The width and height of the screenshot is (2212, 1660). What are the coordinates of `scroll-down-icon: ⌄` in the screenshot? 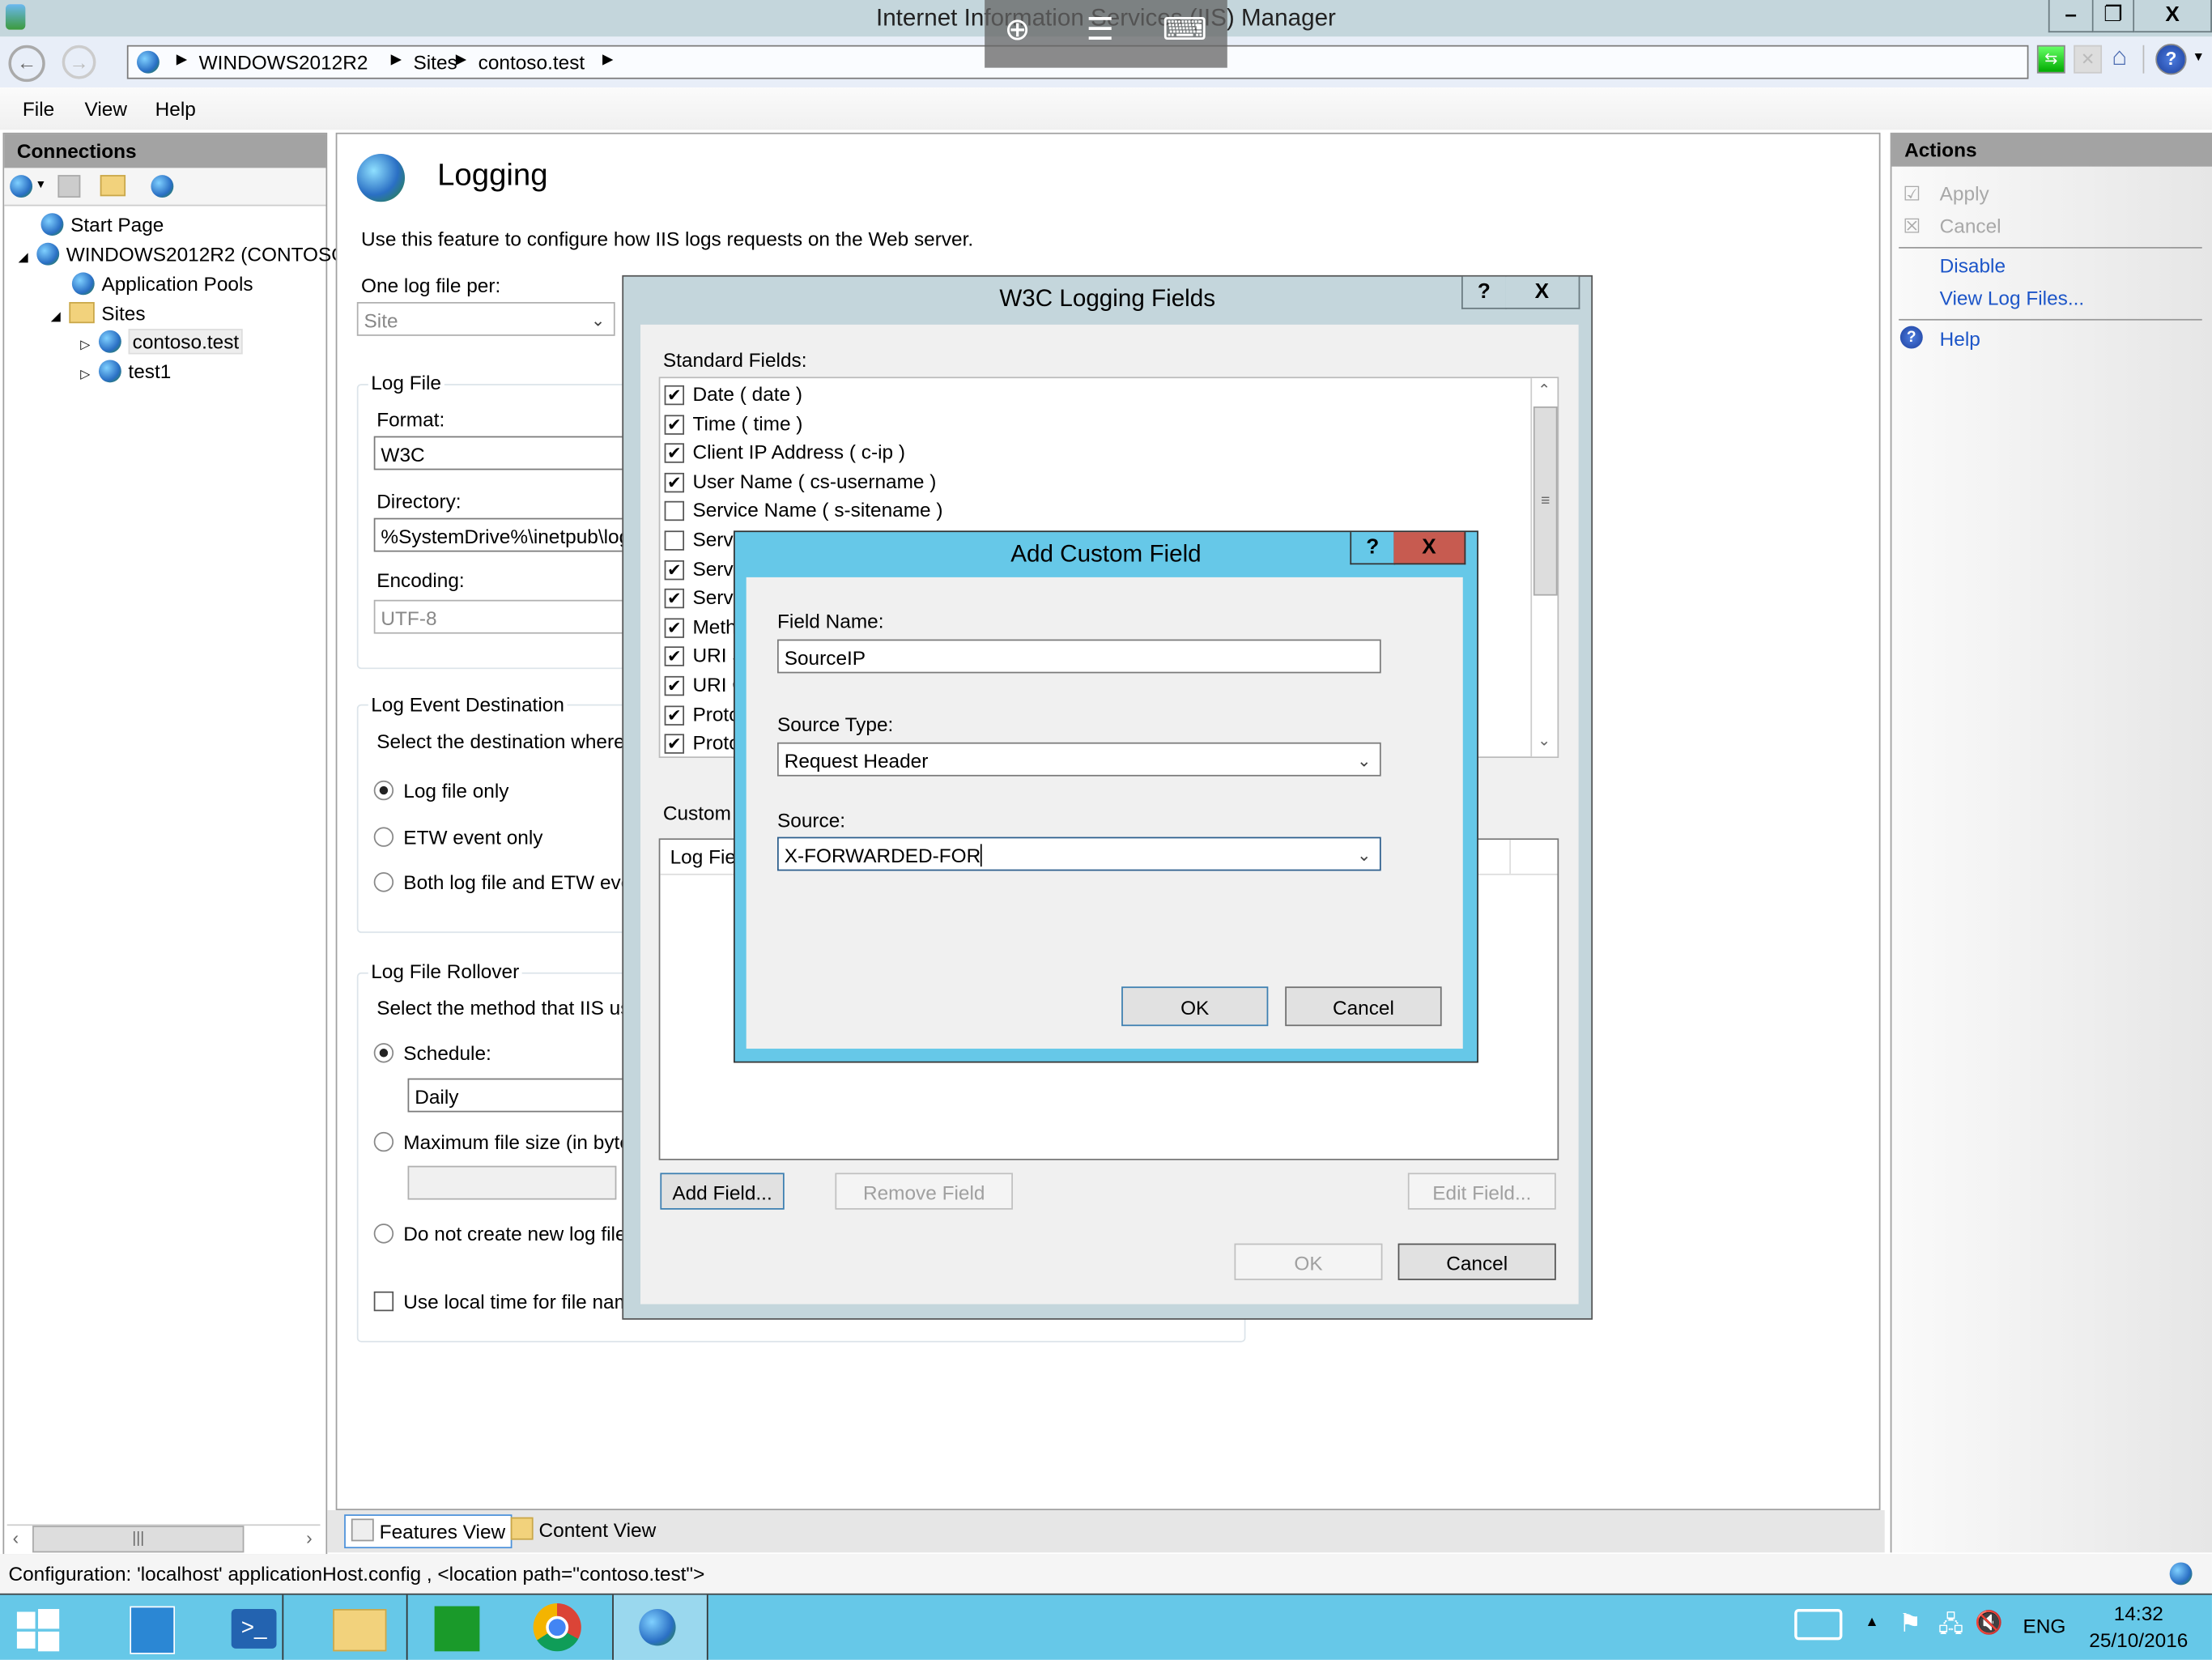 It's located at (1545, 740).